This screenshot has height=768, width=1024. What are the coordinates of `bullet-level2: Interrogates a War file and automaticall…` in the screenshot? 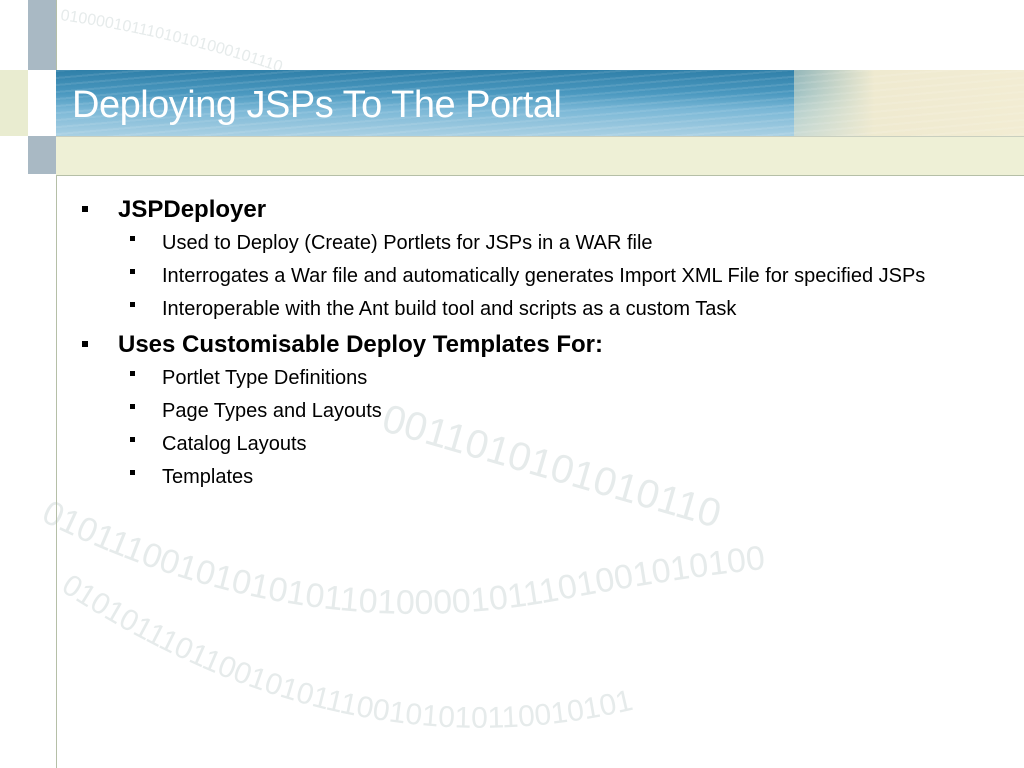 It's located at (536, 275).